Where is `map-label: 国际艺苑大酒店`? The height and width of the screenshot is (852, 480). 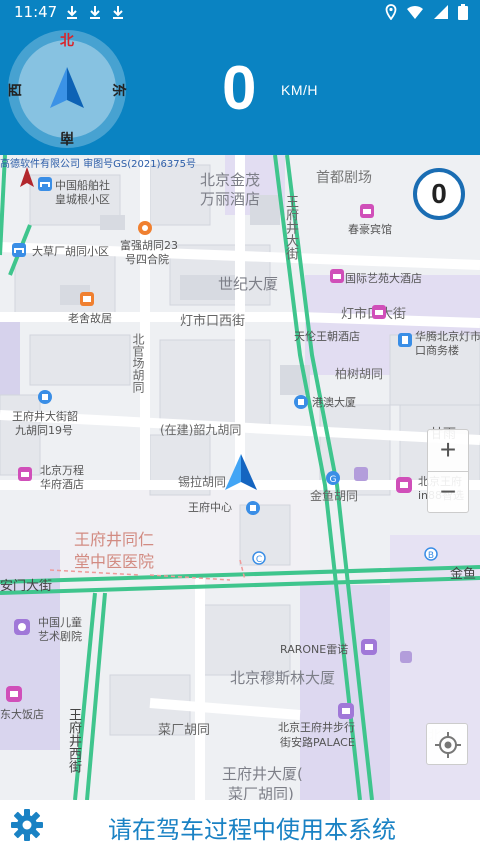
map-label: 国际艺苑大酒店 is located at coordinates (383, 278).